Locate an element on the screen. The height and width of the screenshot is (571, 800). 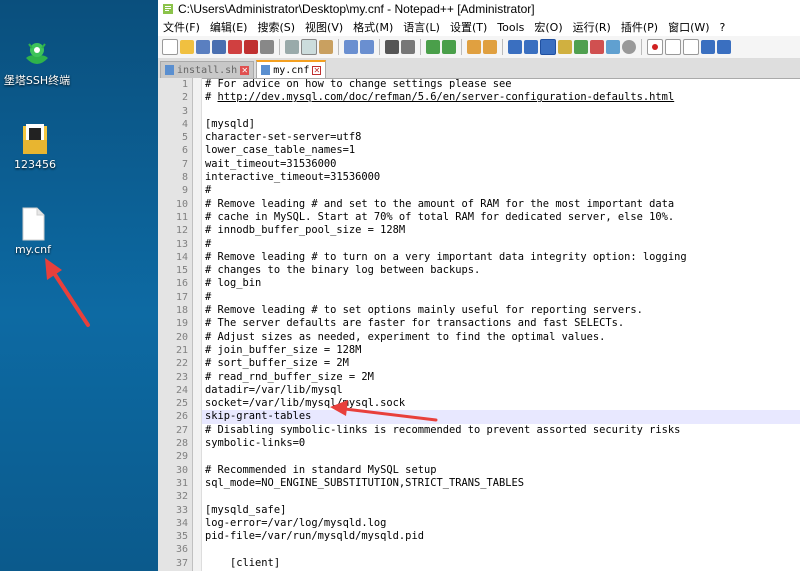
notepadpp-icon is located at coordinates (168, 9).